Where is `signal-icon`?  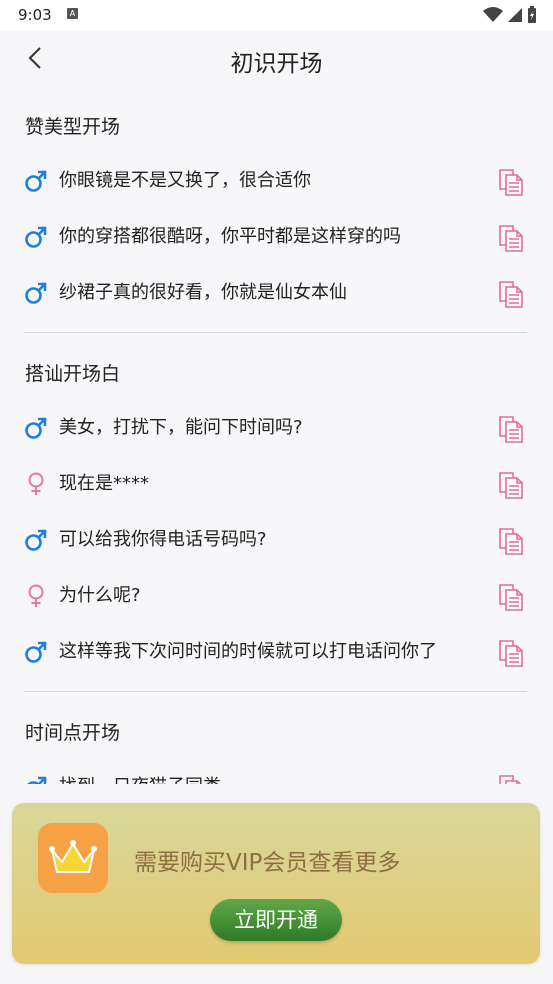 signal-icon is located at coordinates (515, 15).